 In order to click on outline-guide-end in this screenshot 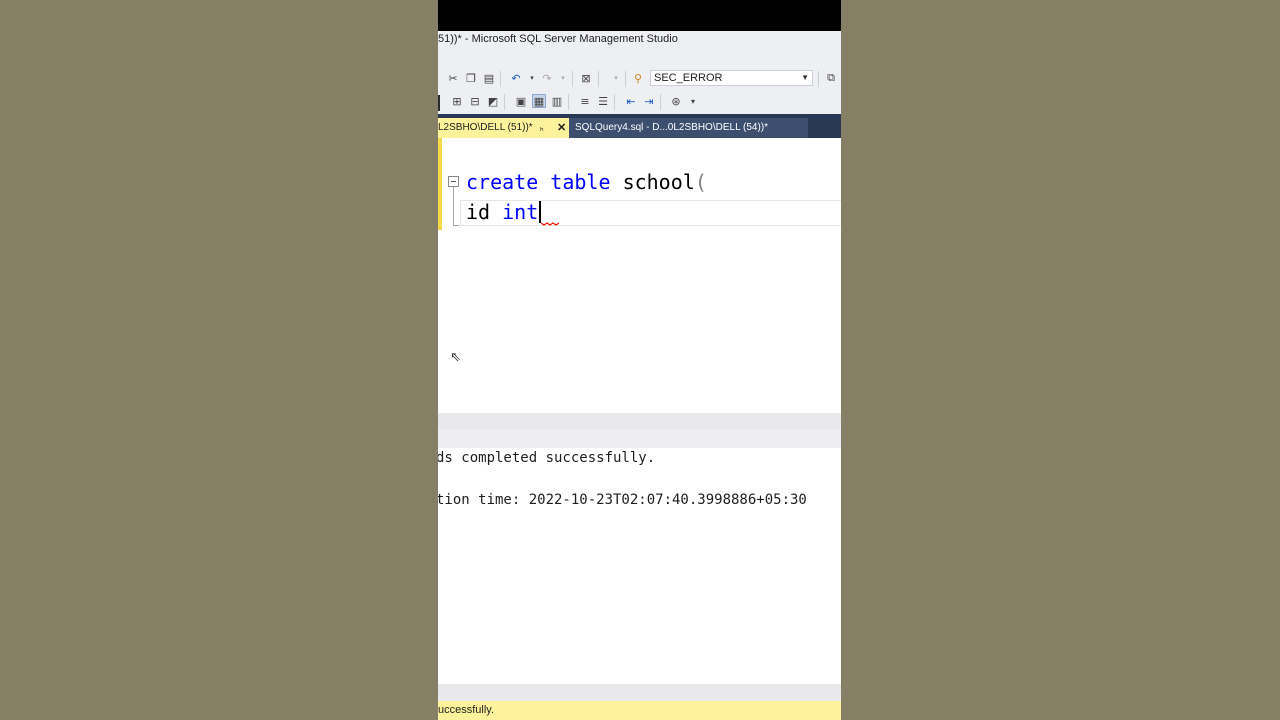, I will do `click(456, 225)`.